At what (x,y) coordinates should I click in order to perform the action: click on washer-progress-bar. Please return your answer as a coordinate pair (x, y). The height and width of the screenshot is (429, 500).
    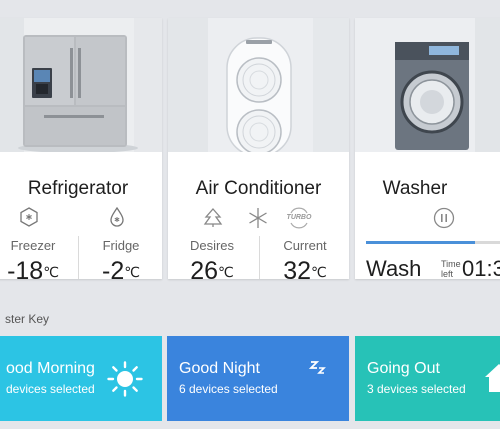
    Looking at the image, I should click on (433, 242).